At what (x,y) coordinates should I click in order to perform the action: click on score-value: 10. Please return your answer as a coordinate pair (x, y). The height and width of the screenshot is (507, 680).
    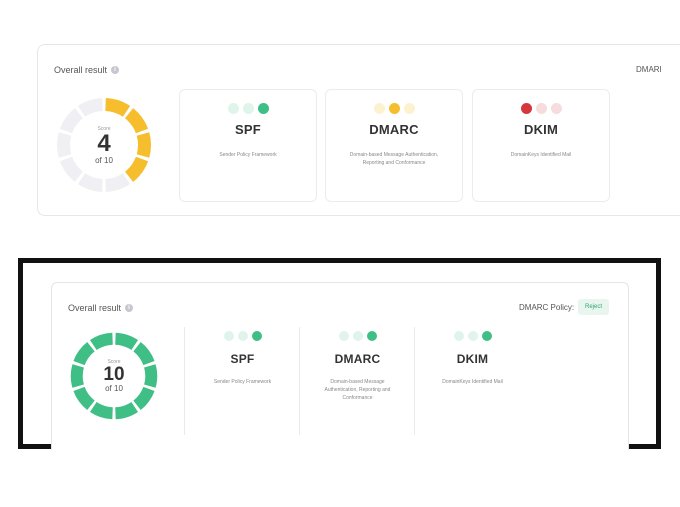
    Looking at the image, I should click on (114, 374).